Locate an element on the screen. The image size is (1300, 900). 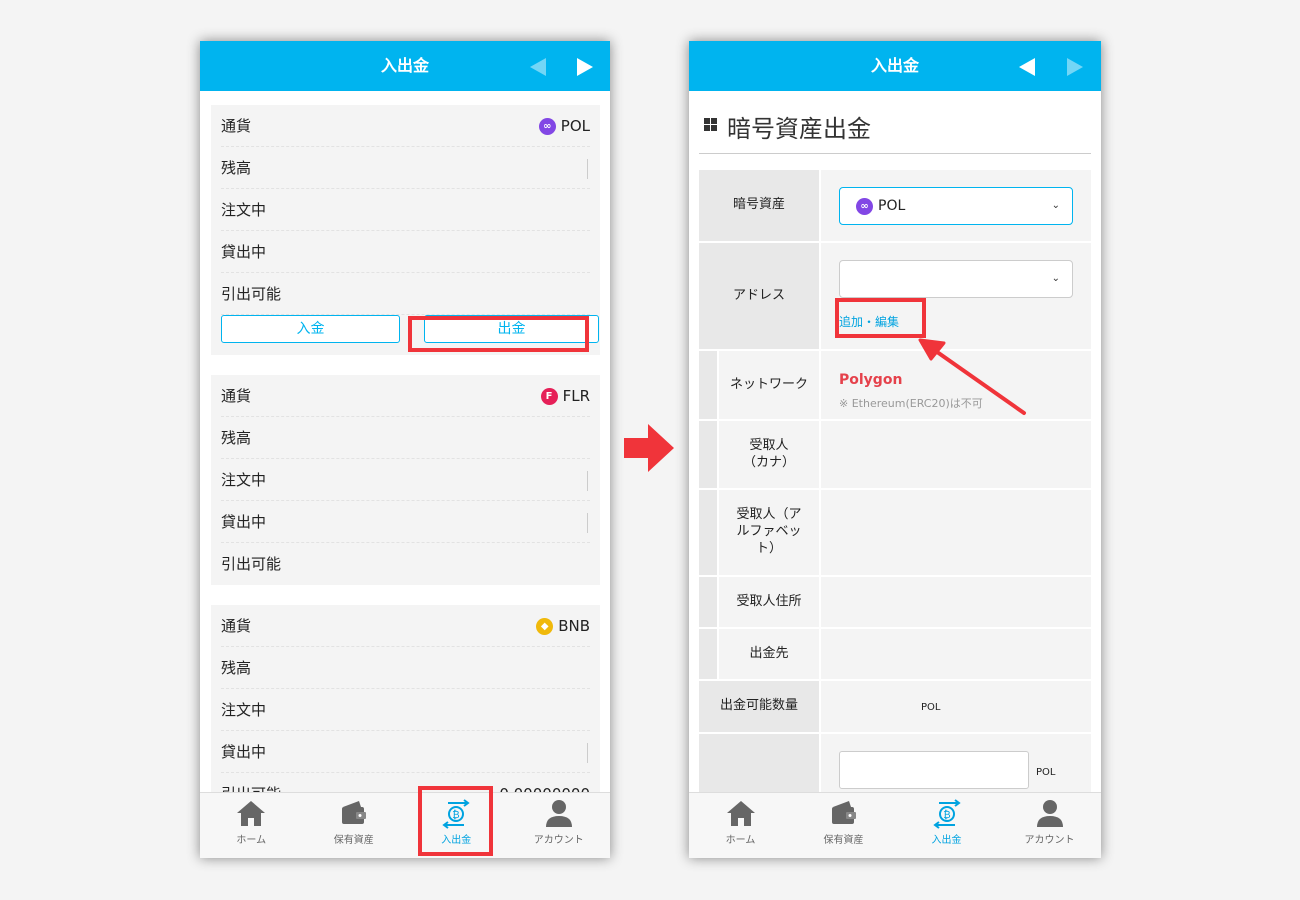
destination-cell is located at coordinates (955, 654).